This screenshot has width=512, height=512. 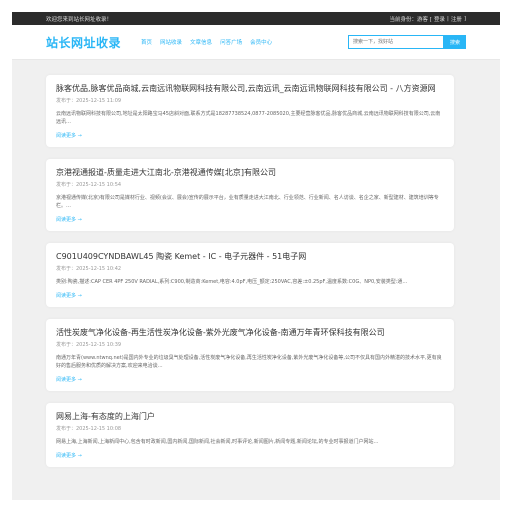 I want to click on article-date: 发布于：2025-12-15 10:08, so click(x=89, y=429).